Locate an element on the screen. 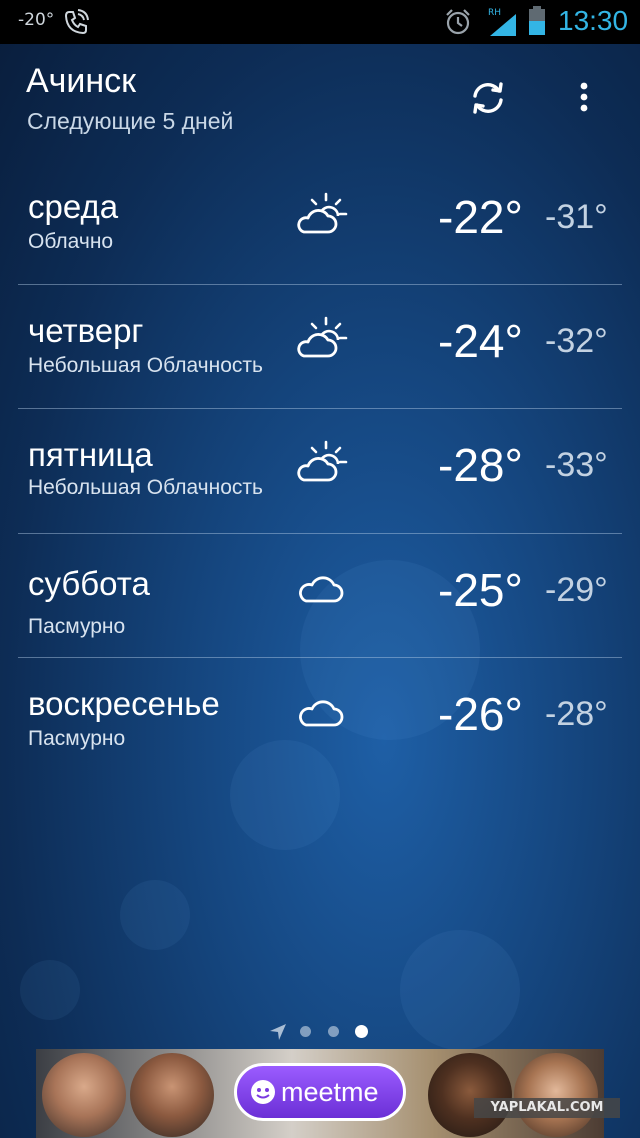  battery-icon is located at coordinates (537, 20).